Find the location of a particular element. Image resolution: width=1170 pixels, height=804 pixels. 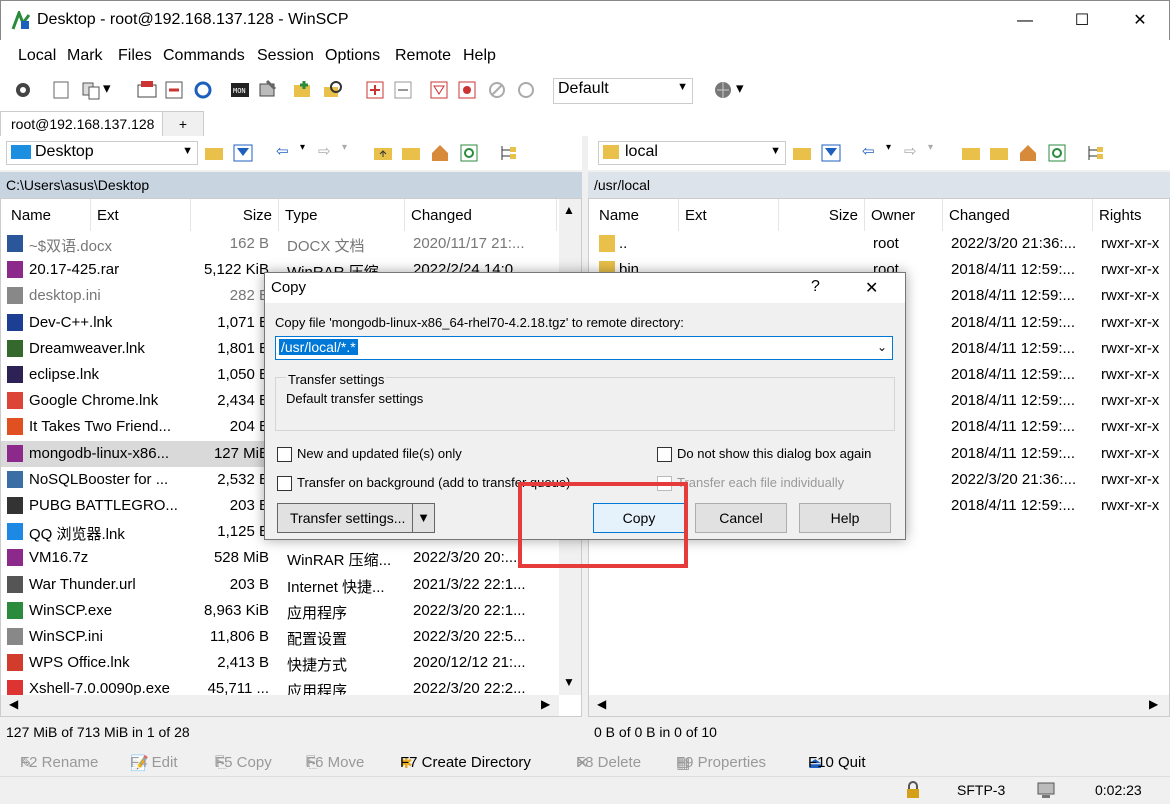

console-icon: MON is located at coordinates (240, 90).